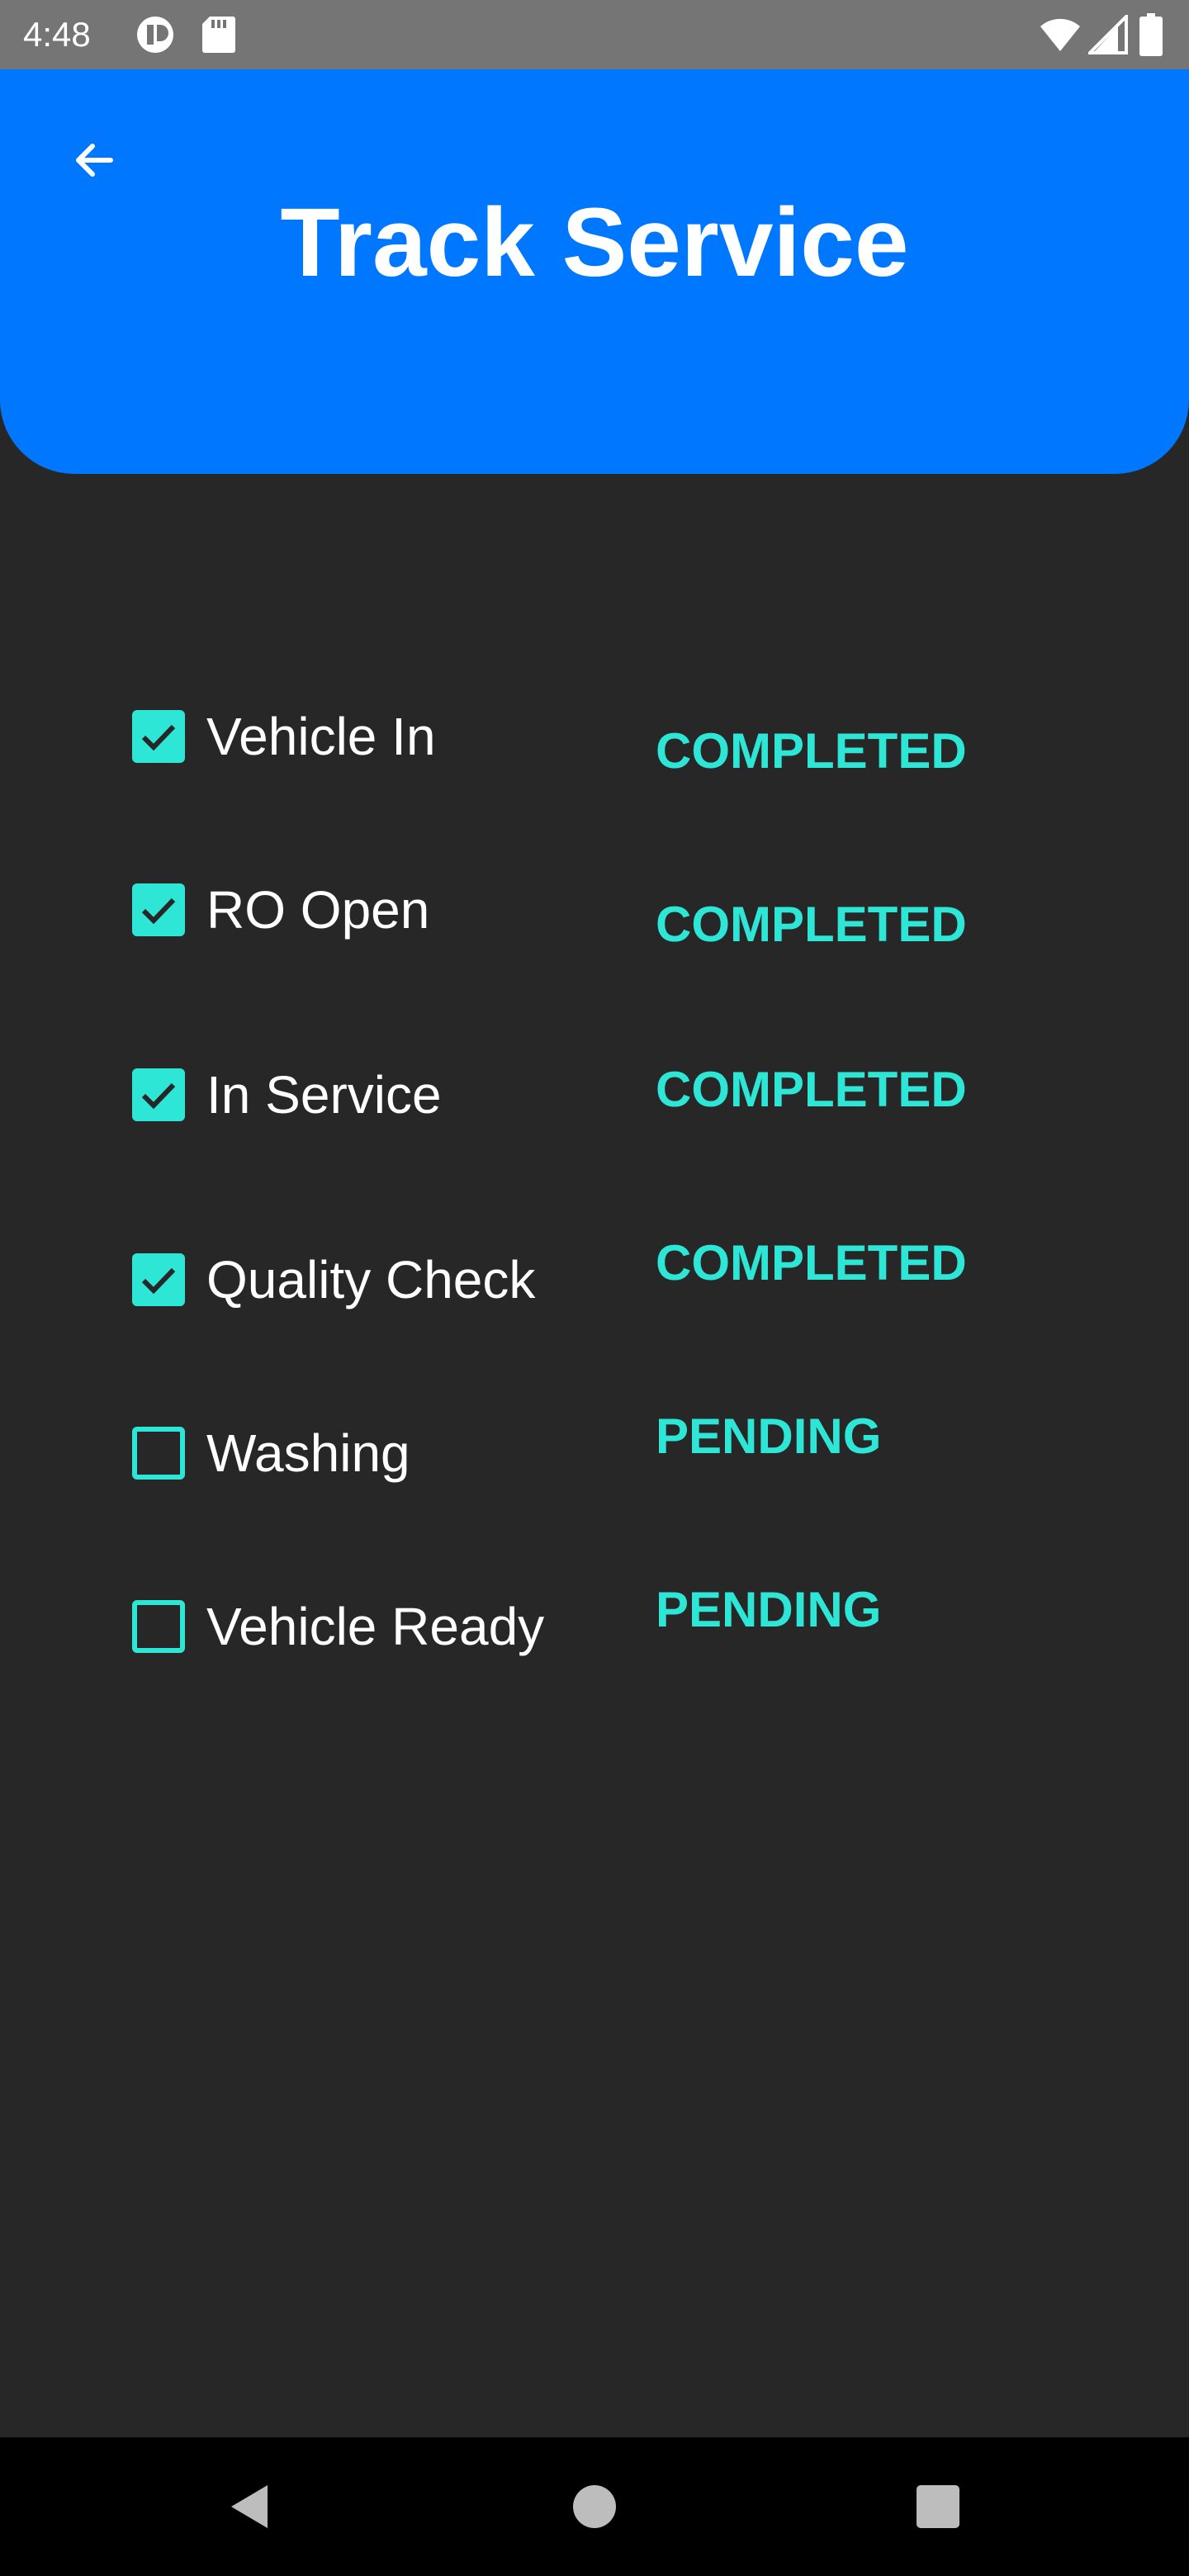 The image size is (1189, 2576). Describe the element at coordinates (627, 1093) in the screenshot. I see `step-row-in-service: In Service COMPLETED` at that location.